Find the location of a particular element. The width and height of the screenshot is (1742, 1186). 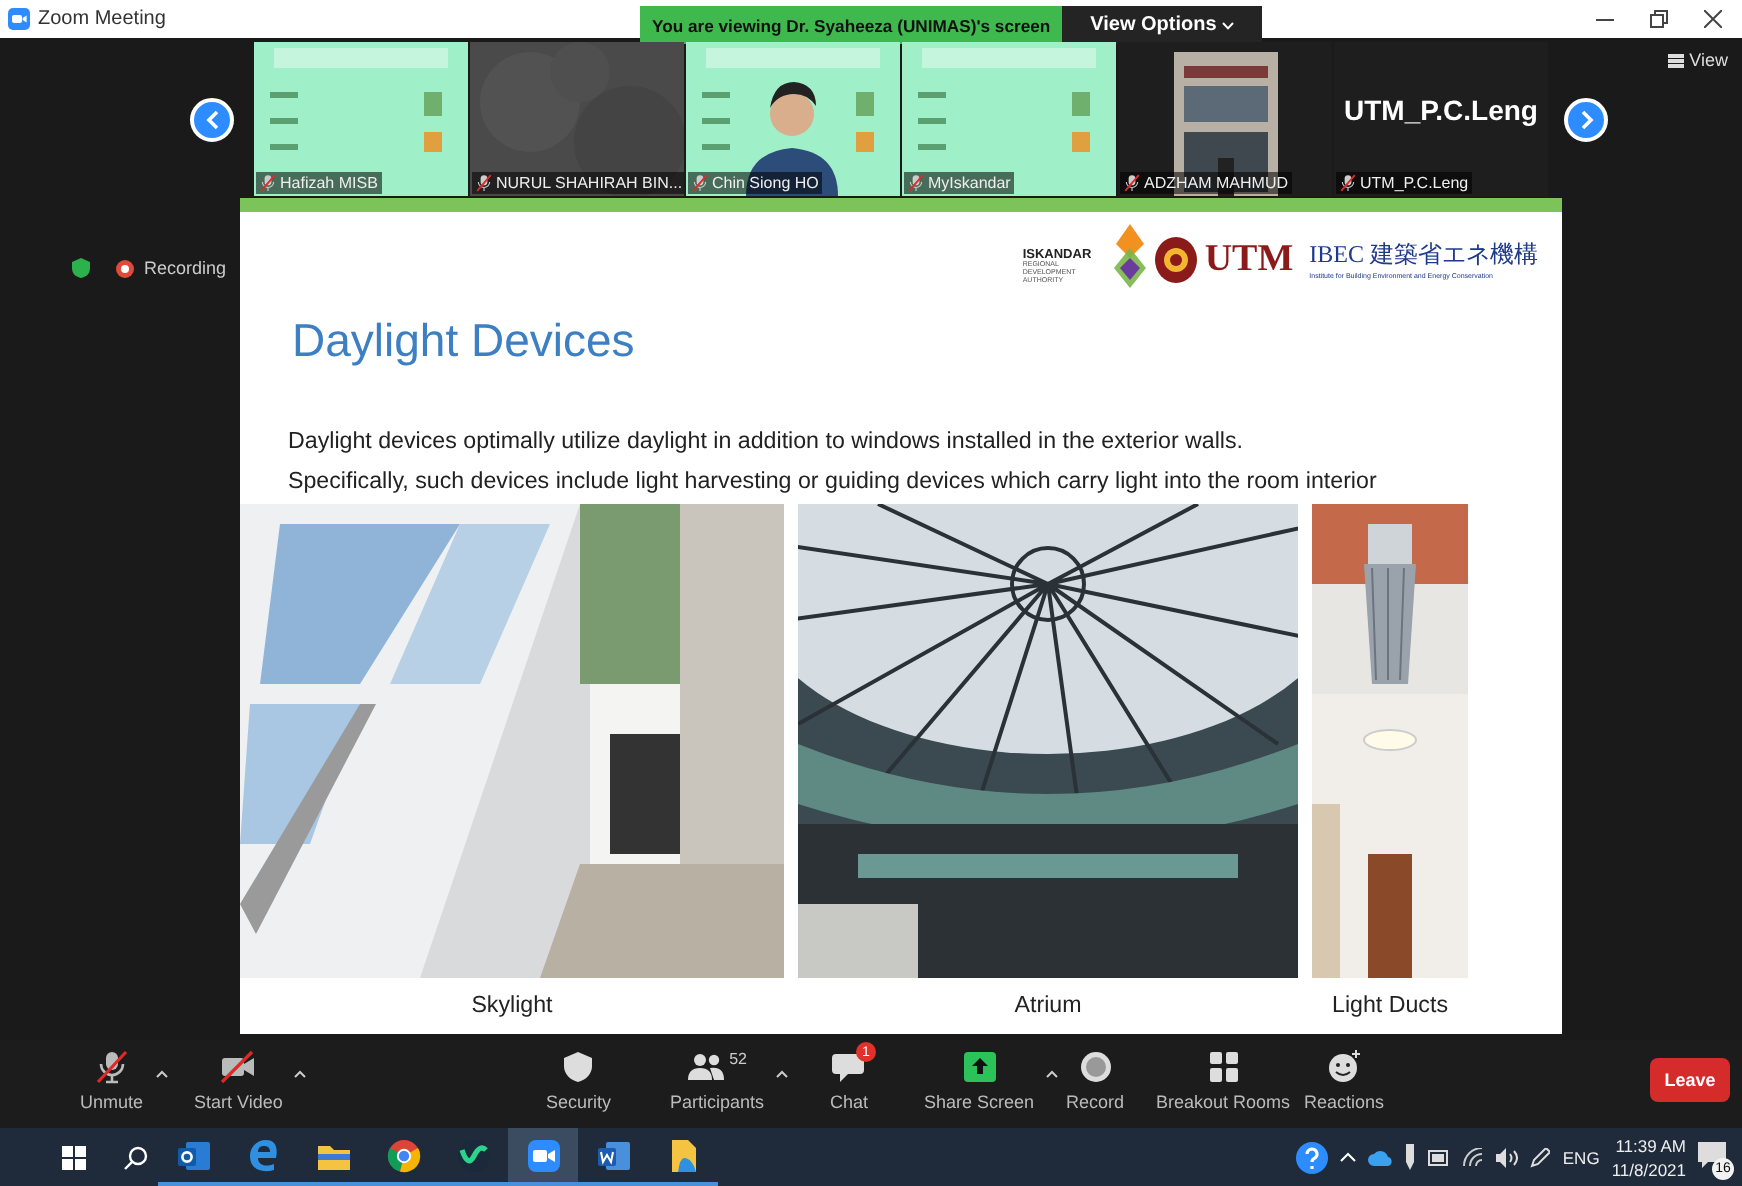

view-button: View is located at coordinates (1697, 60).